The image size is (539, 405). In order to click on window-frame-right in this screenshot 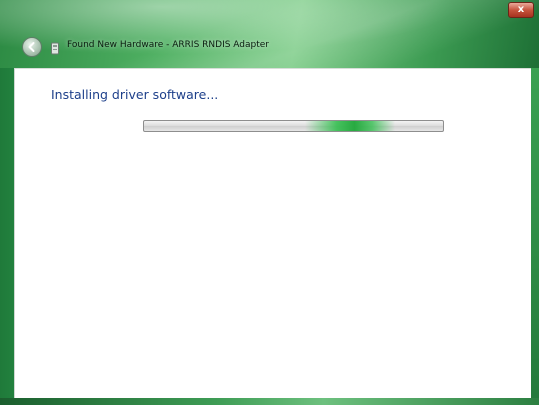, I will do `click(535, 233)`.